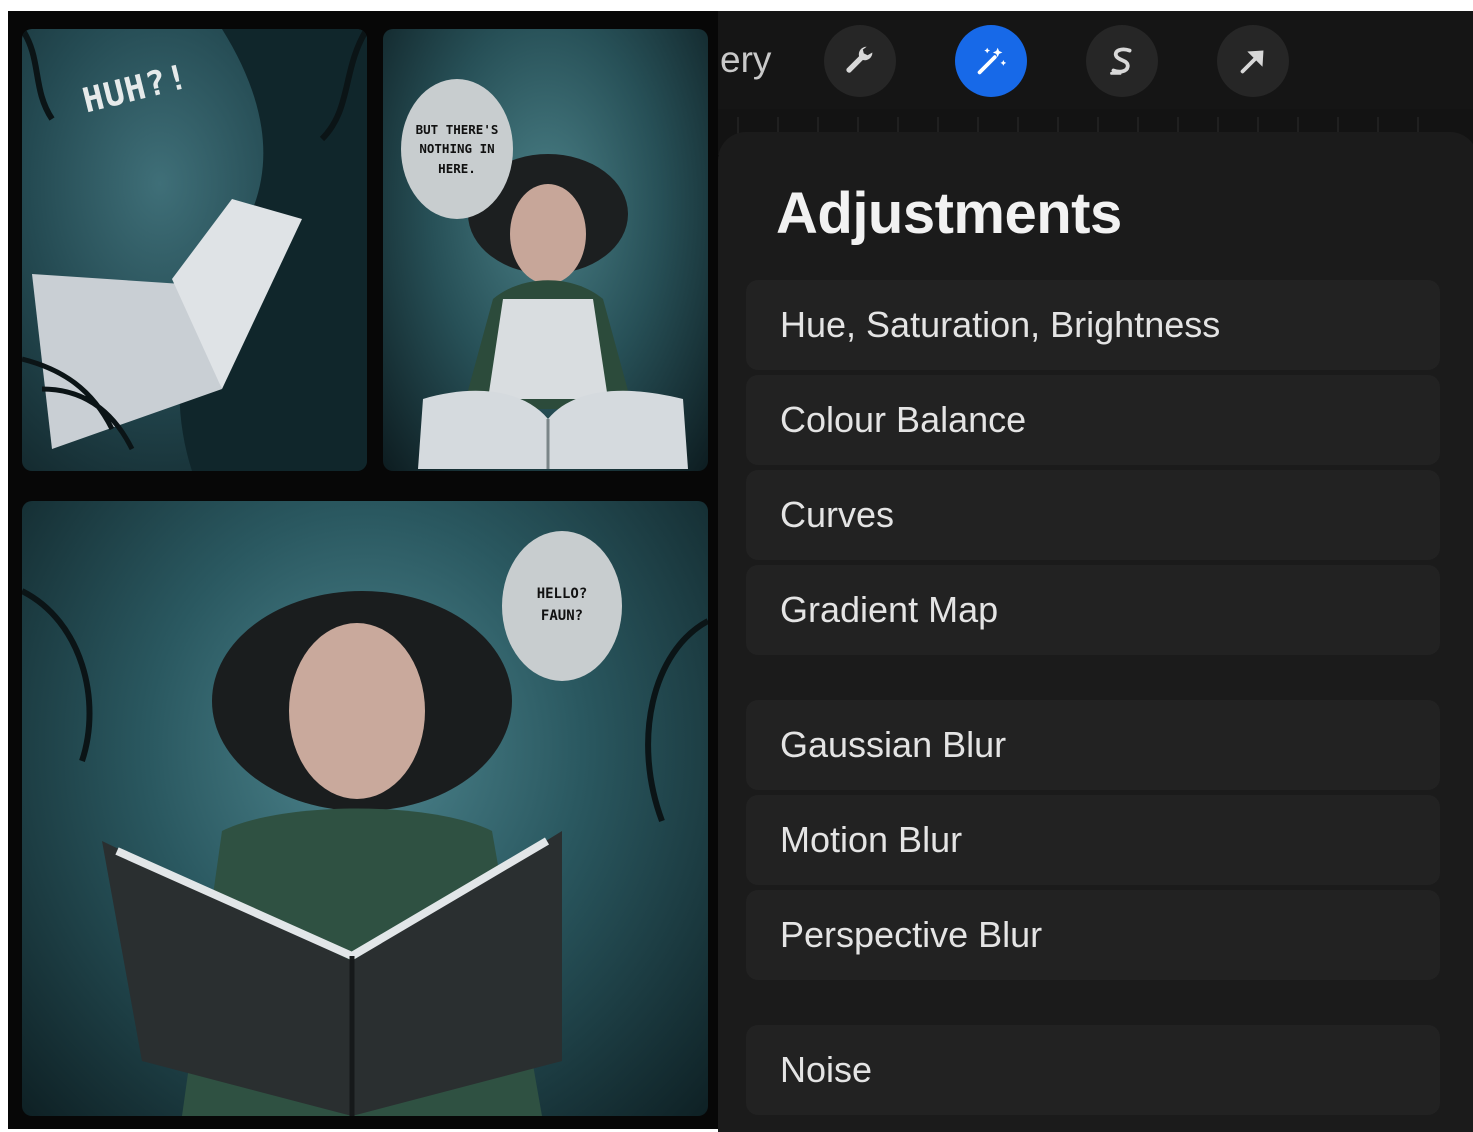 The image size is (1473, 1132). I want to click on comic-panel-1: HUH?!, so click(194, 250).